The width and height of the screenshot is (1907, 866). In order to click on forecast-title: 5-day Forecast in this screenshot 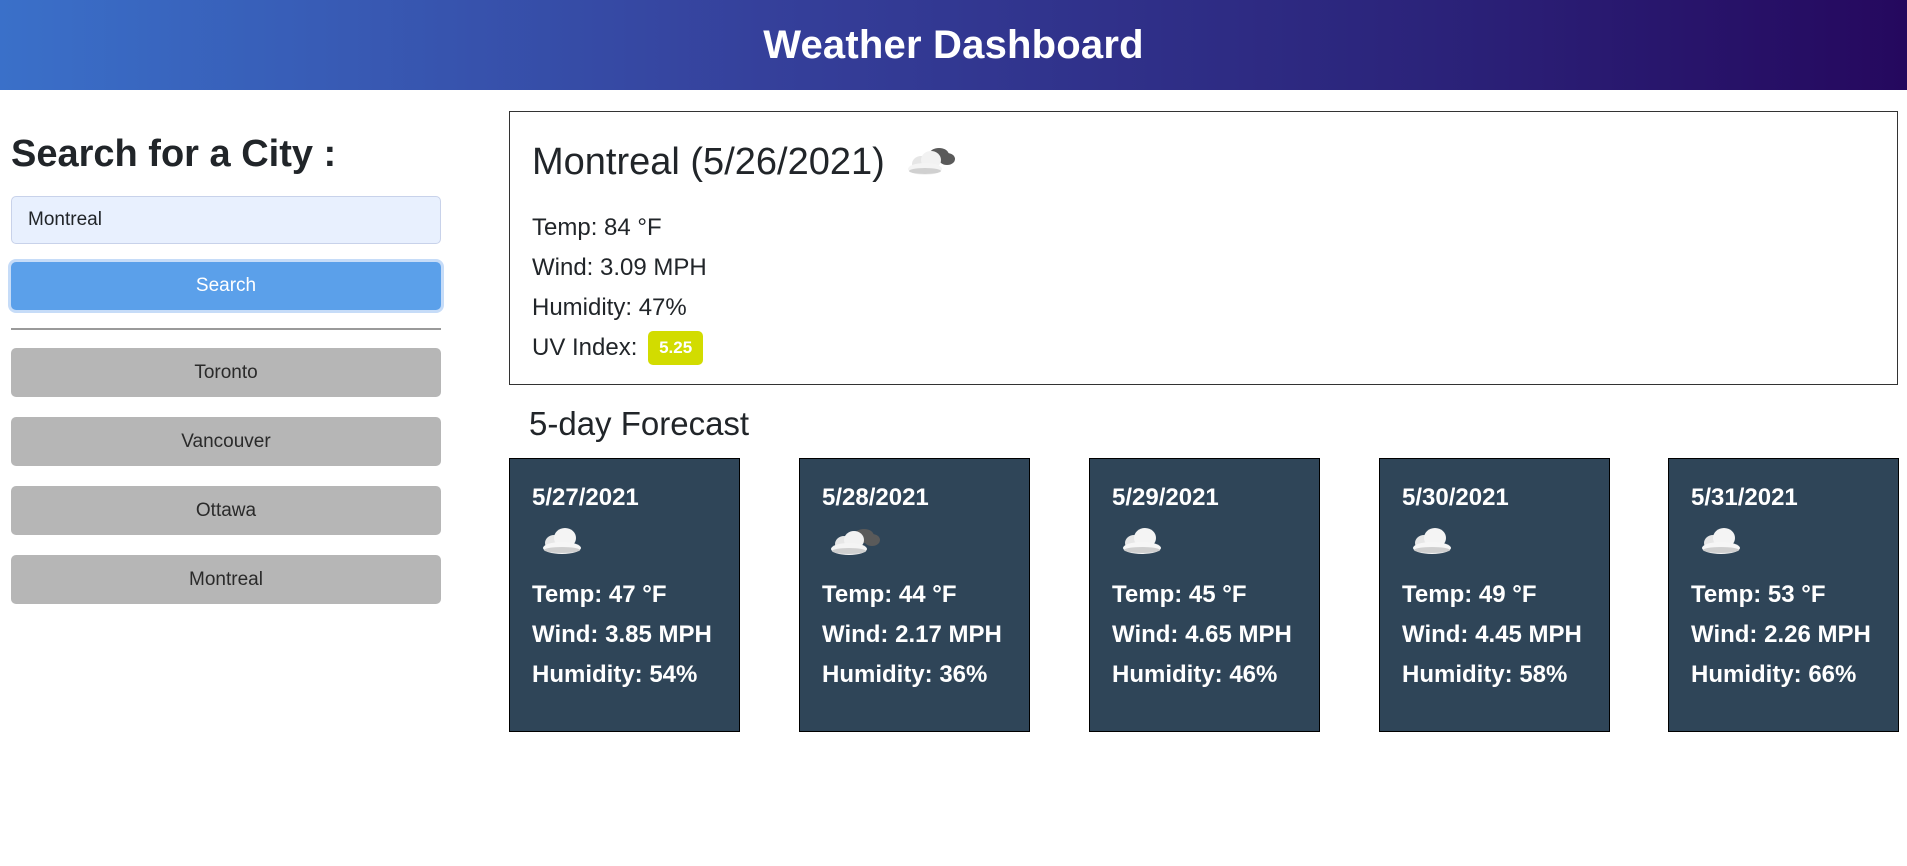, I will do `click(639, 423)`.